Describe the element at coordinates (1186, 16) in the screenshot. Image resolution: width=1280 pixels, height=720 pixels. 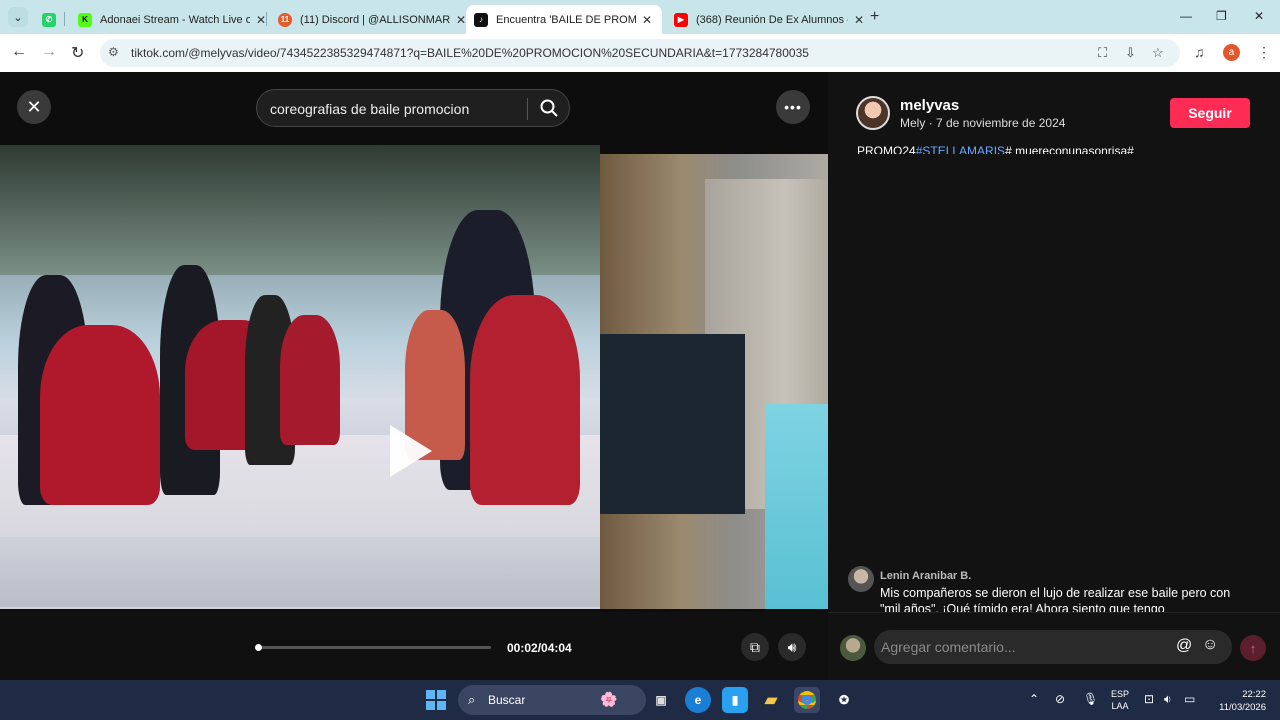
I see `minimize-icon: —` at that location.